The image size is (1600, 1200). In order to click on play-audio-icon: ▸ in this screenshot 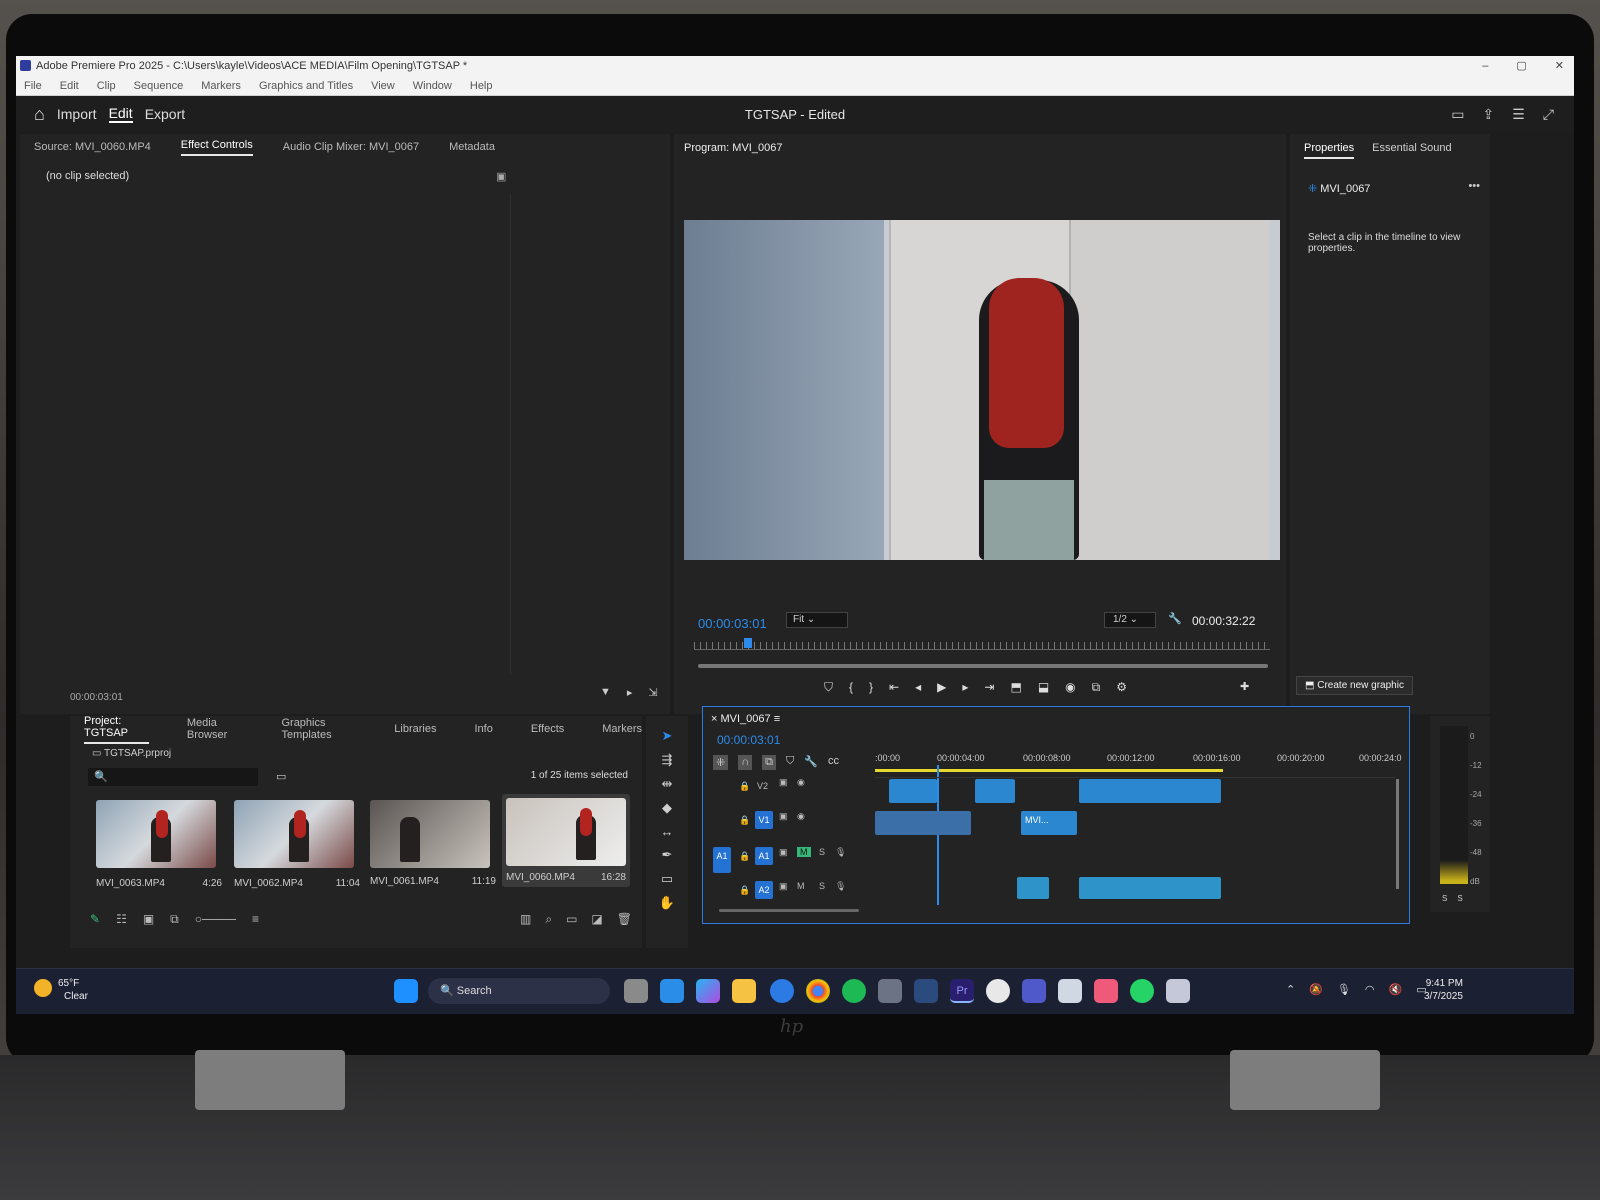, I will do `click(630, 692)`.